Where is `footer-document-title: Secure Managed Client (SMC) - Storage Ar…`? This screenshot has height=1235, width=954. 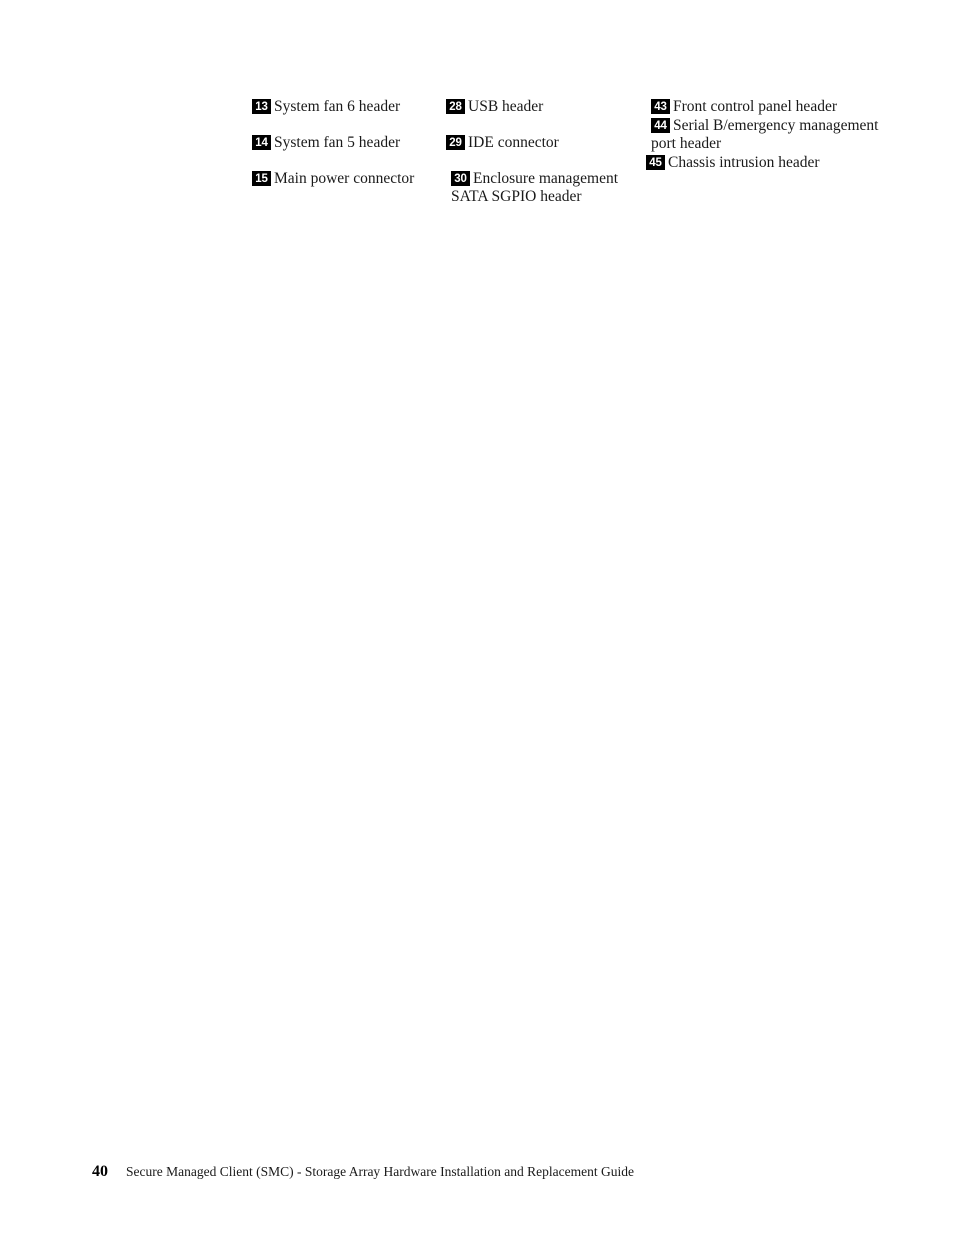 footer-document-title: Secure Managed Client (SMC) - Storage Ar… is located at coordinates (380, 1171).